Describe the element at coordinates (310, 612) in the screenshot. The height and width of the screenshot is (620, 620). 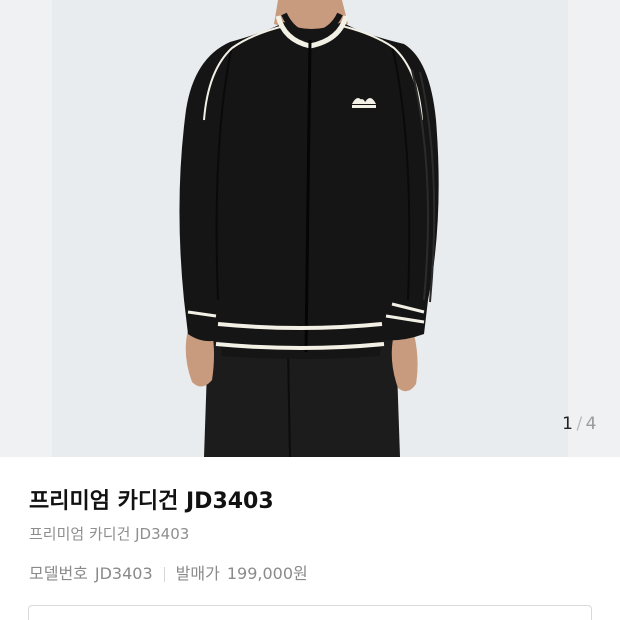
I see `option-select-box` at that location.